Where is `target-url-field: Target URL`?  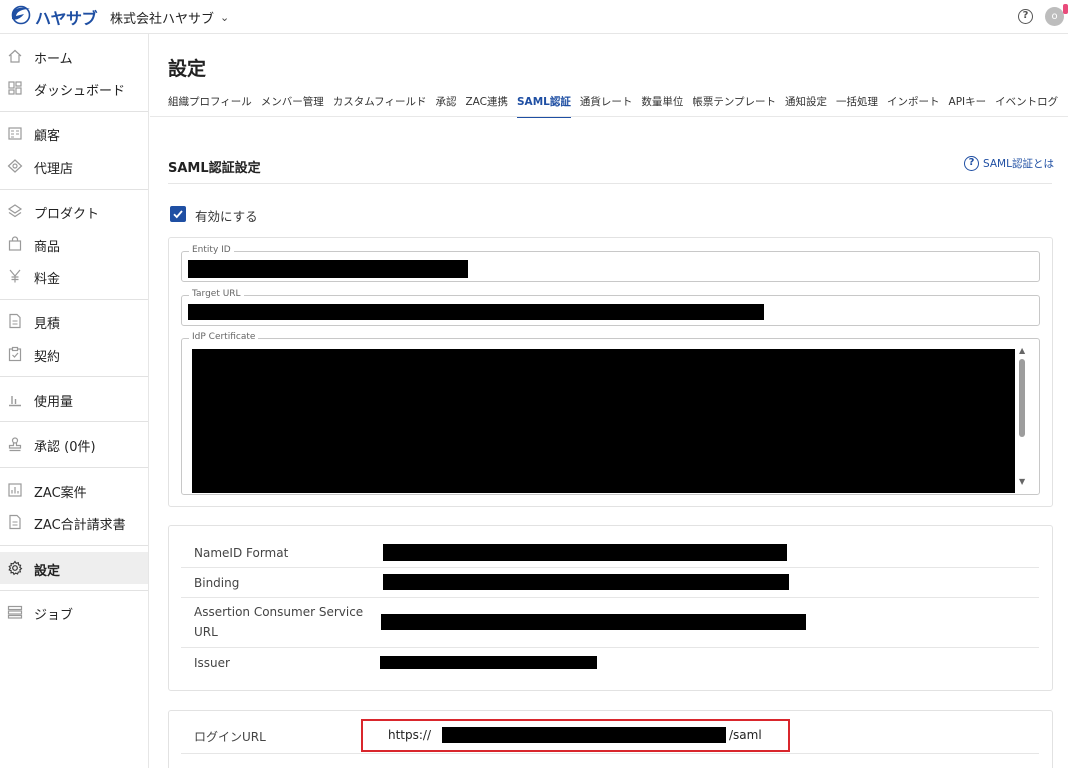 target-url-field: Target URL is located at coordinates (610, 307).